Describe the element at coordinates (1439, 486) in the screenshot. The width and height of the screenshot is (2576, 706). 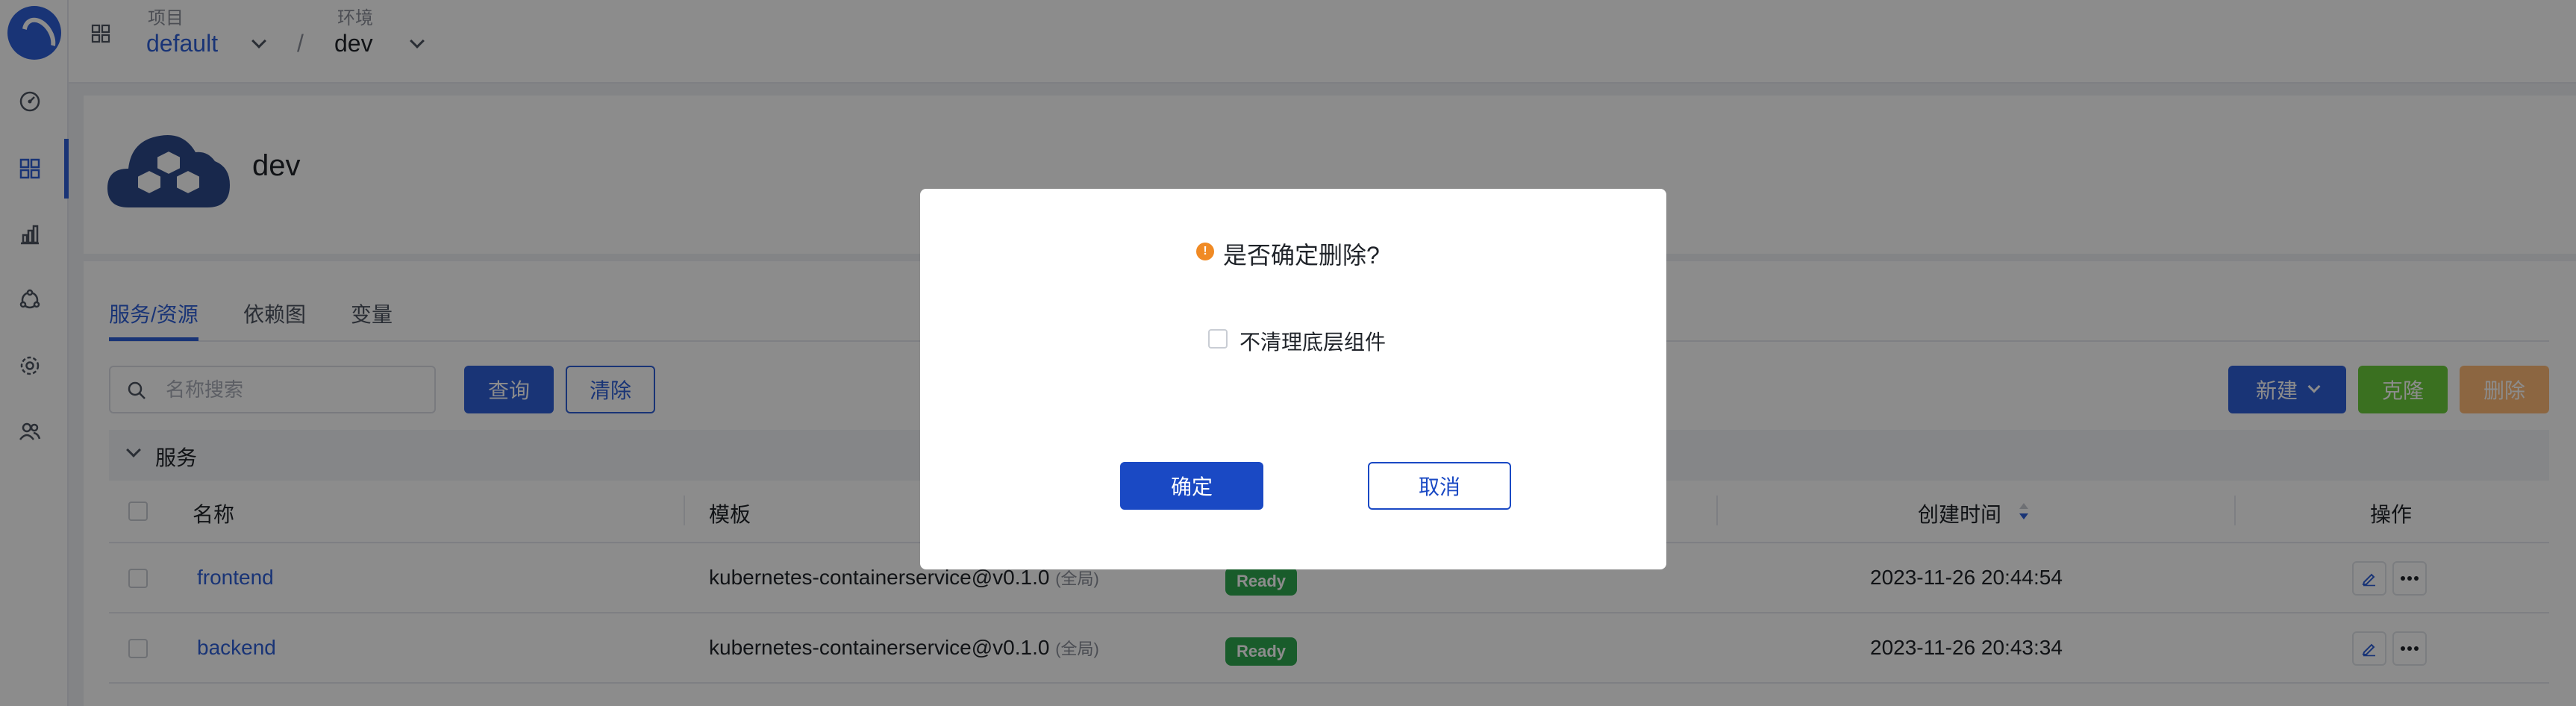
I see `cancel-button: 取消` at that location.